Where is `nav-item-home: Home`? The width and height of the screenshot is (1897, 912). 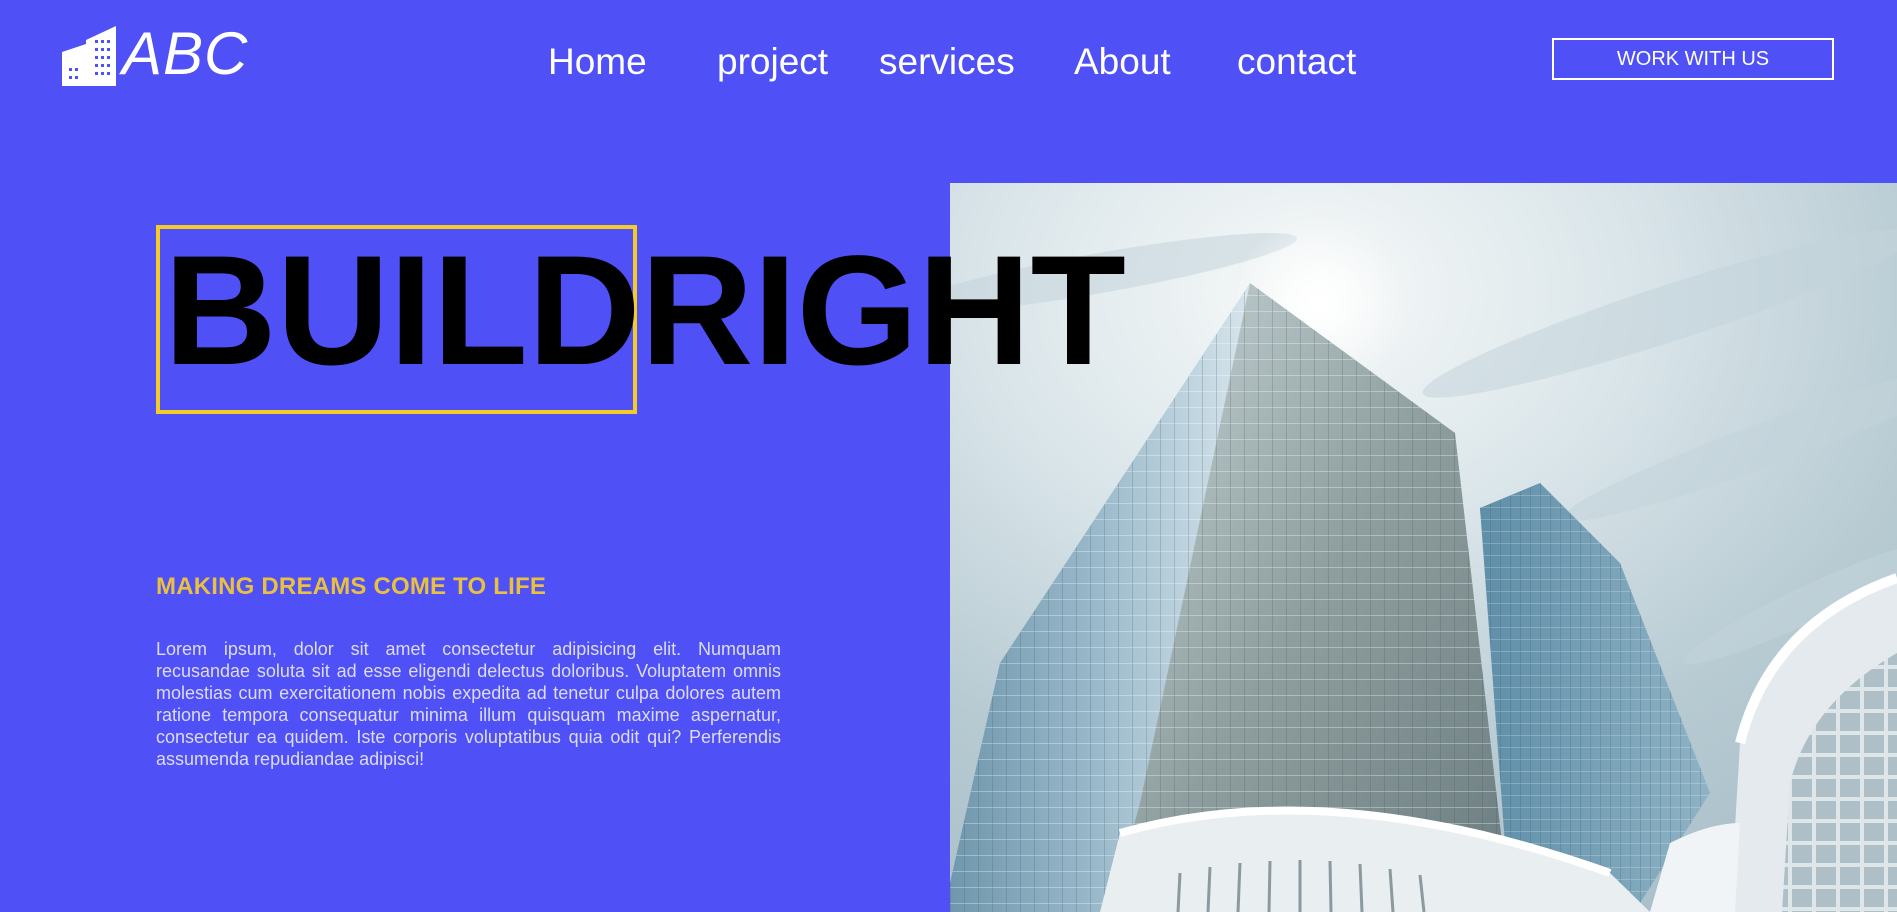 nav-item-home: Home is located at coordinates (597, 62).